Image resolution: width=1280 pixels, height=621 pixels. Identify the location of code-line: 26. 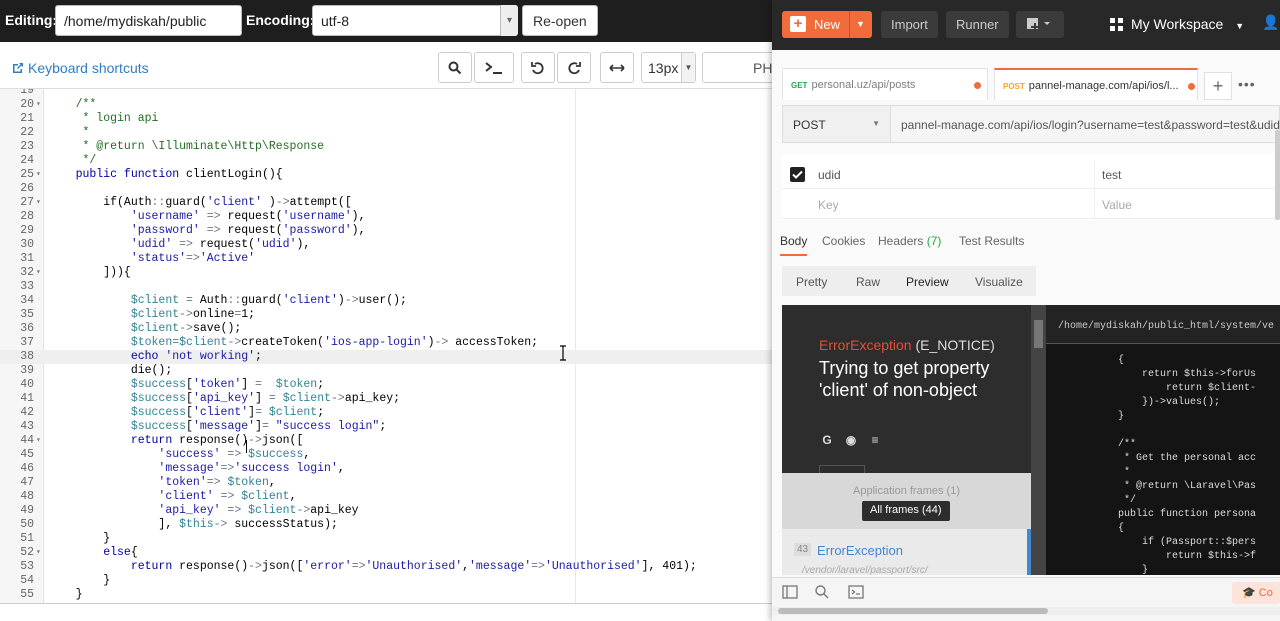
(390, 189).